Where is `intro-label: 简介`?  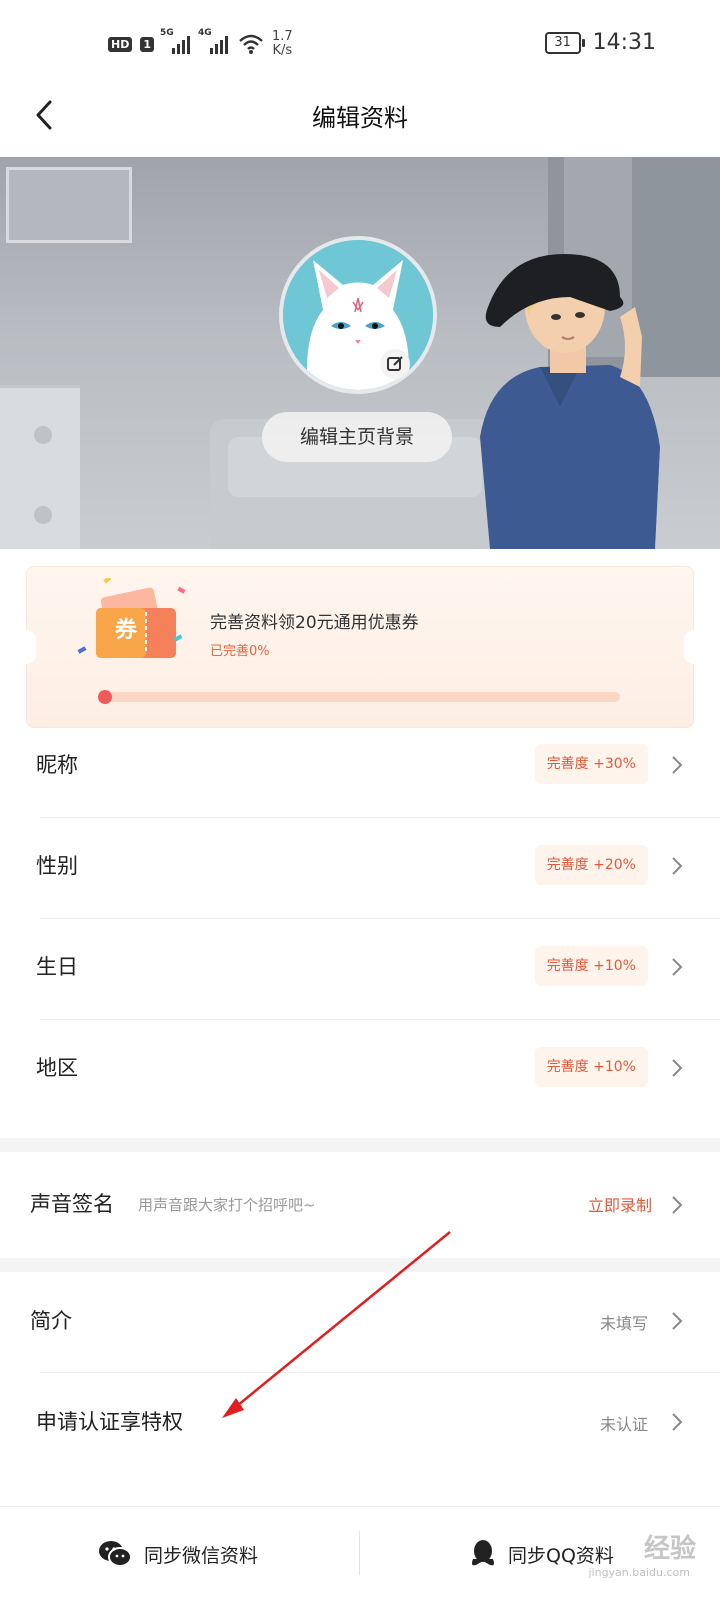
intro-label: 简介 is located at coordinates (51, 1321).